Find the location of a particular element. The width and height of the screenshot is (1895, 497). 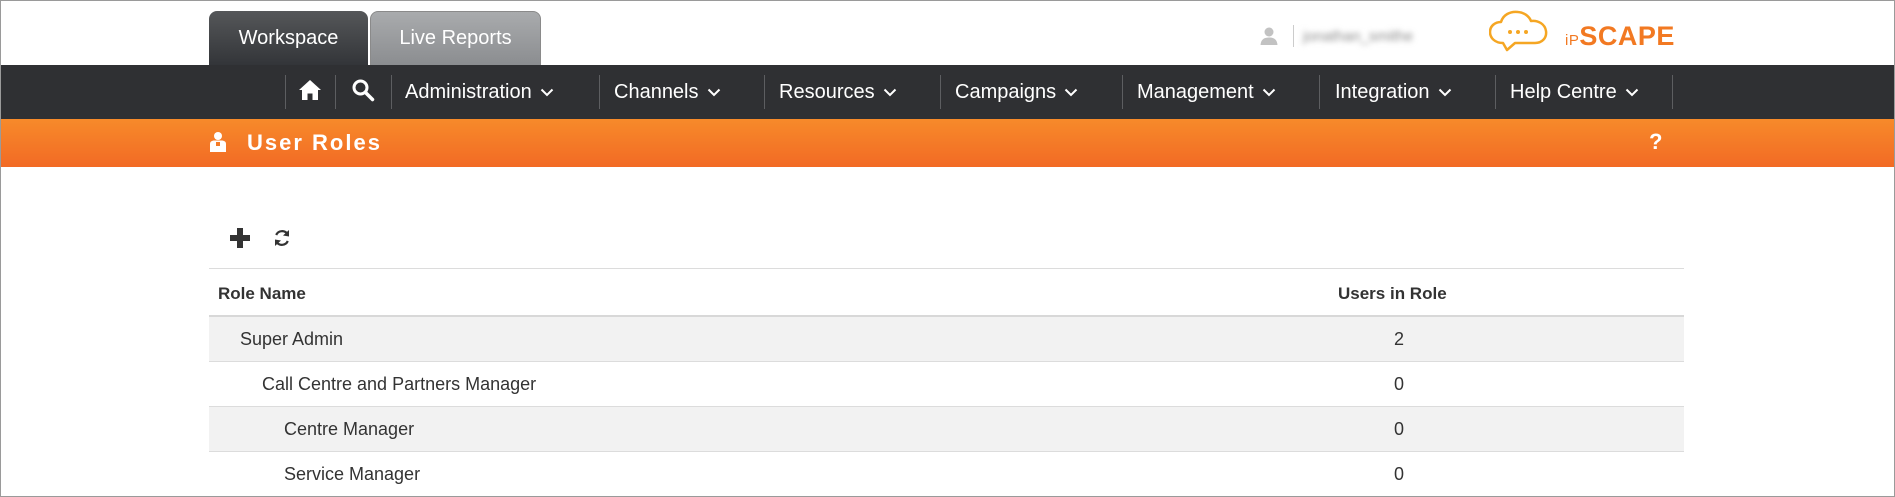

role-name-cell: Service Manager is located at coordinates (352, 474).